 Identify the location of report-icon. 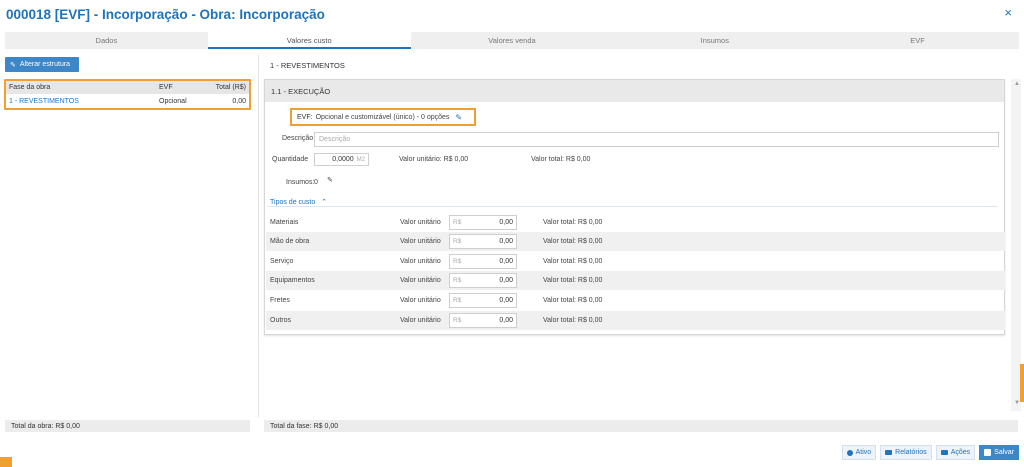
(889, 452).